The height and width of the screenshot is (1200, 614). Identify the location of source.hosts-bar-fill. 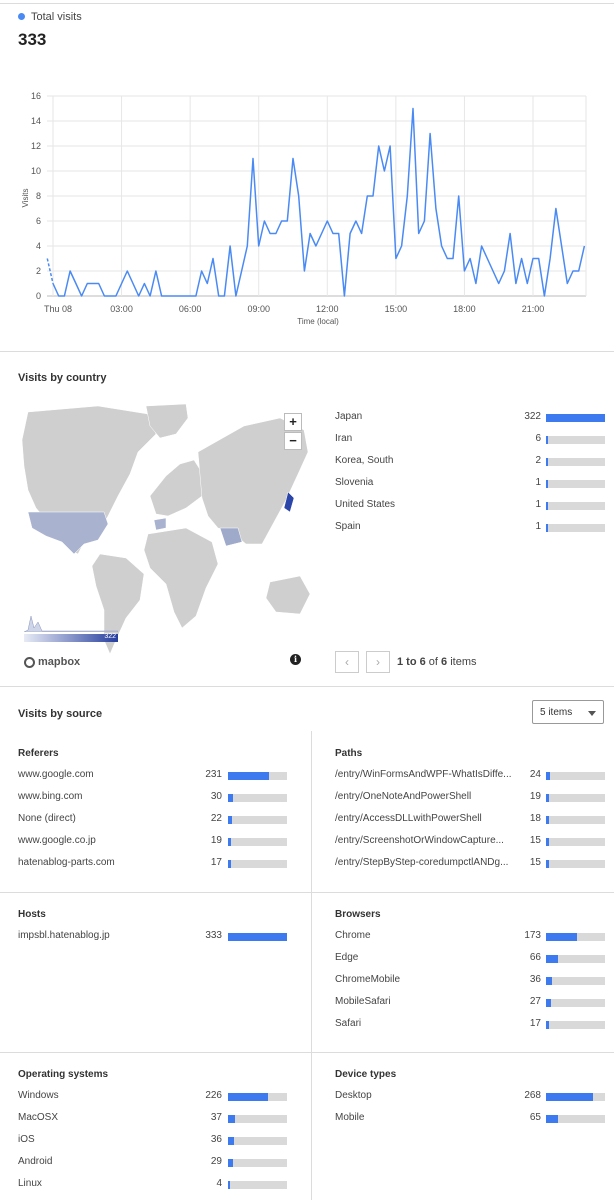
(257, 937).